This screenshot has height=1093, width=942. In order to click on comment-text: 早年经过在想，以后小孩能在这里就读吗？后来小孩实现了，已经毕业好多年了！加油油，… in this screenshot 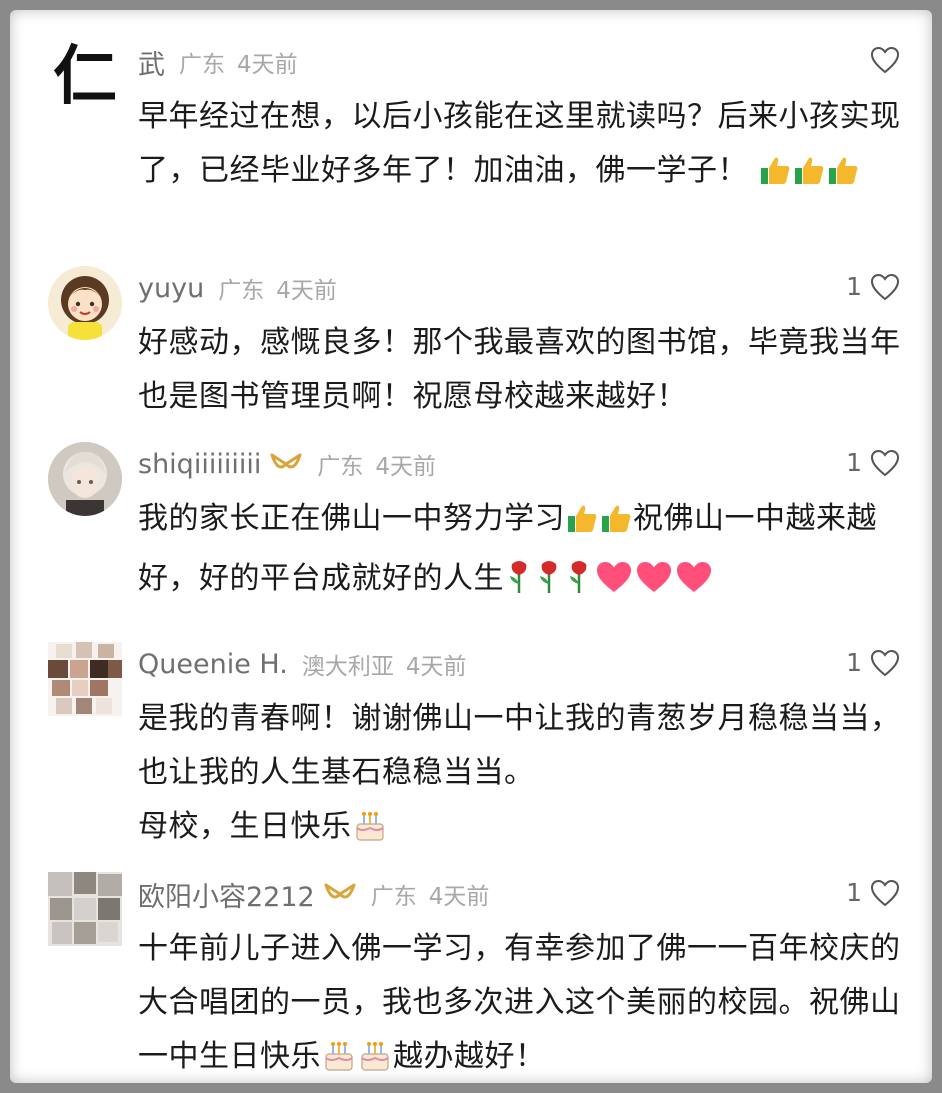, I will do `click(523, 147)`.